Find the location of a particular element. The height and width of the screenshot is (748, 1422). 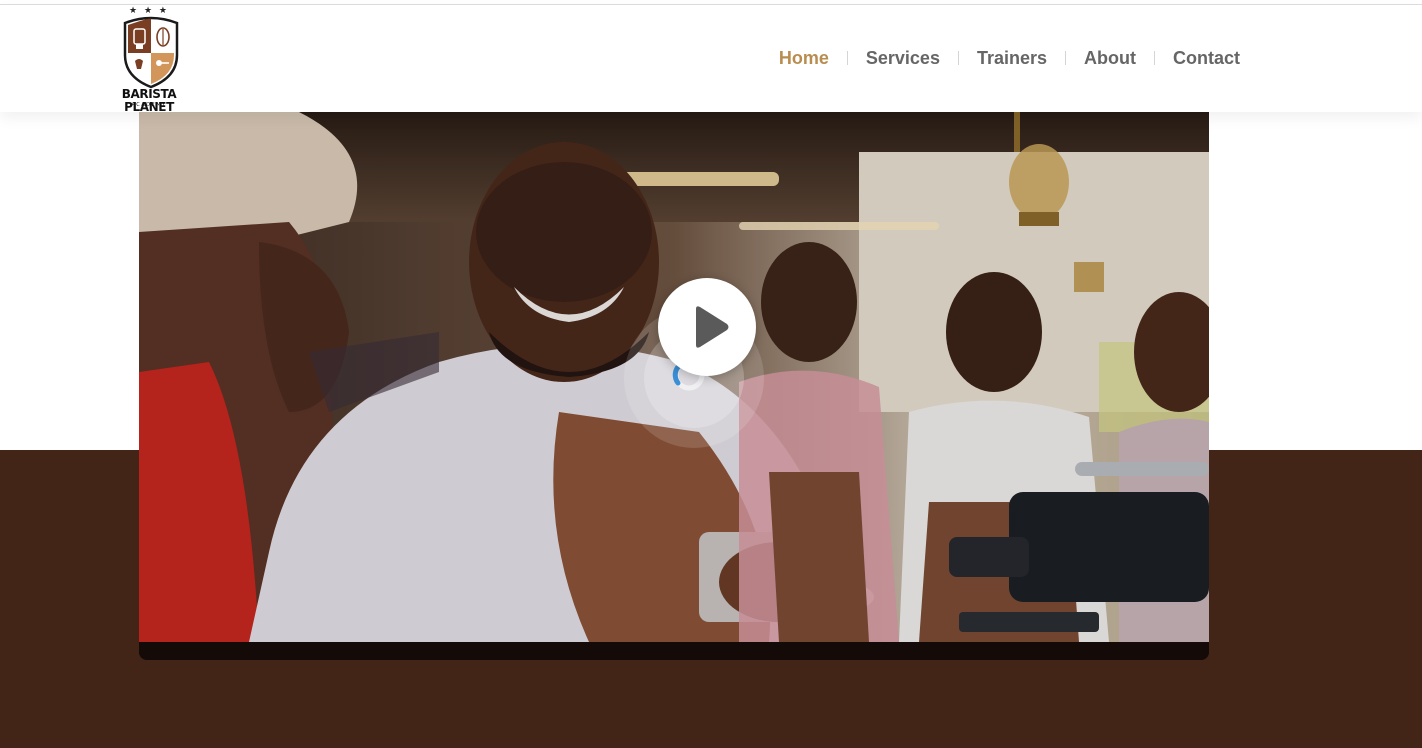

play-button is located at coordinates (707, 327).